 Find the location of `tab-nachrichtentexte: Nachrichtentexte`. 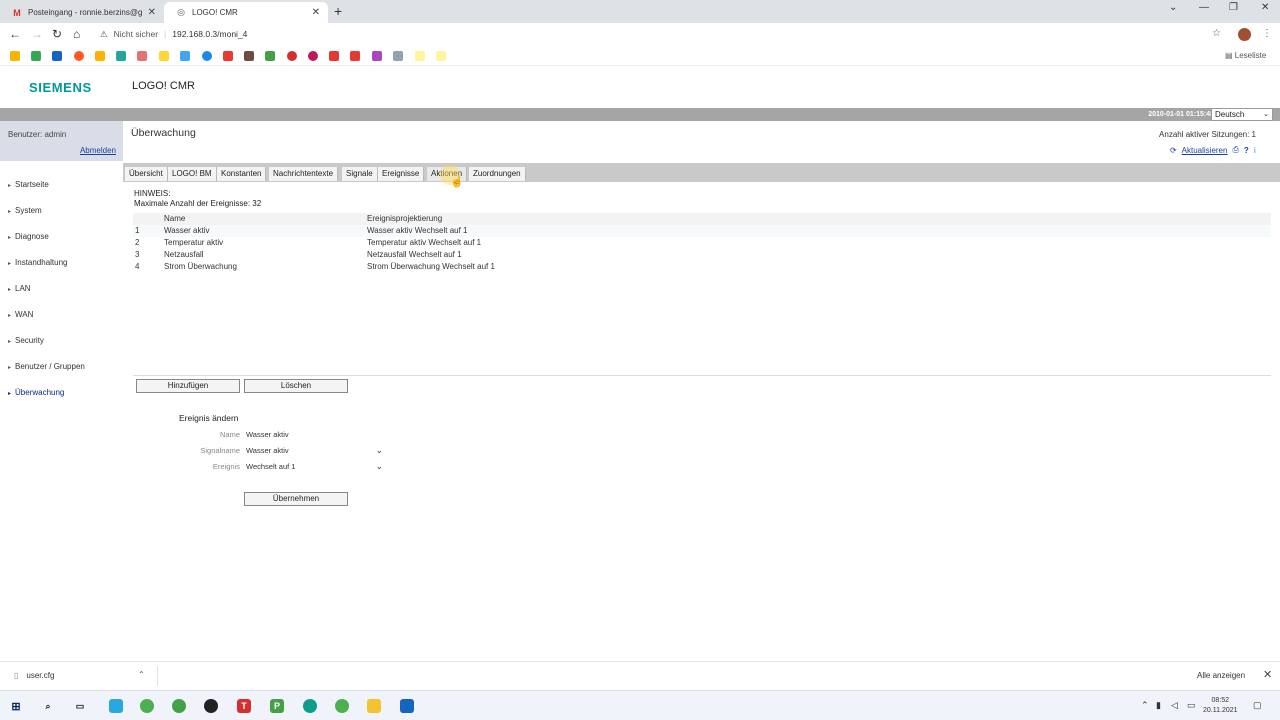

tab-nachrichtentexte: Nachrichtentexte is located at coordinates (304, 174).